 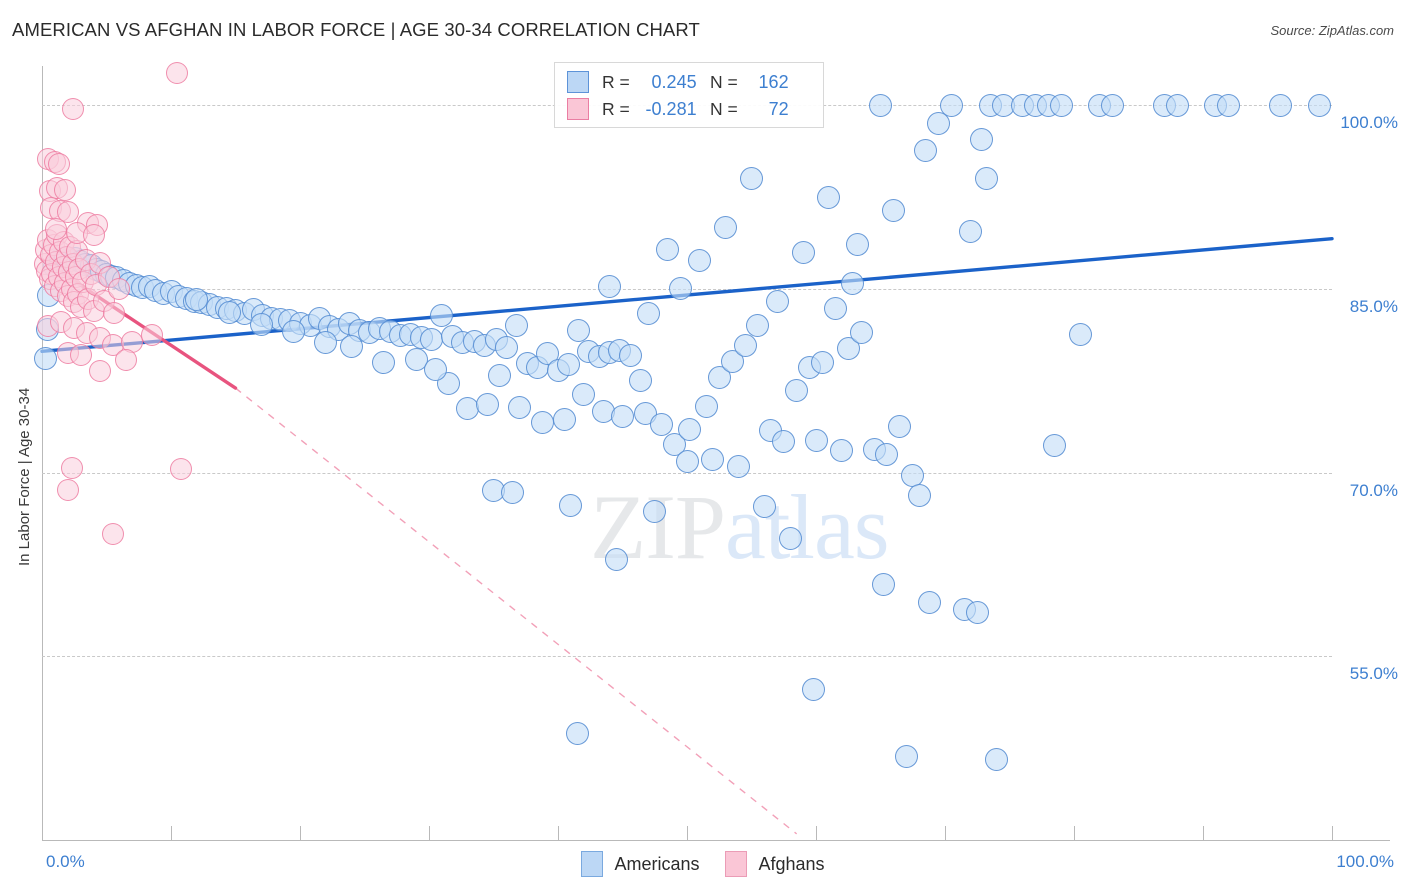 I want to click on americans-legend-swatch-icon, so click(x=592, y=864).